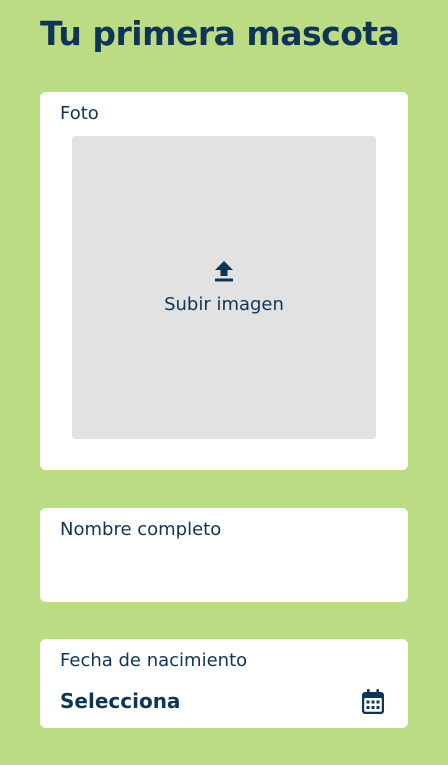 The width and height of the screenshot is (448, 765). I want to click on name-card: Nombre completo, so click(224, 555).